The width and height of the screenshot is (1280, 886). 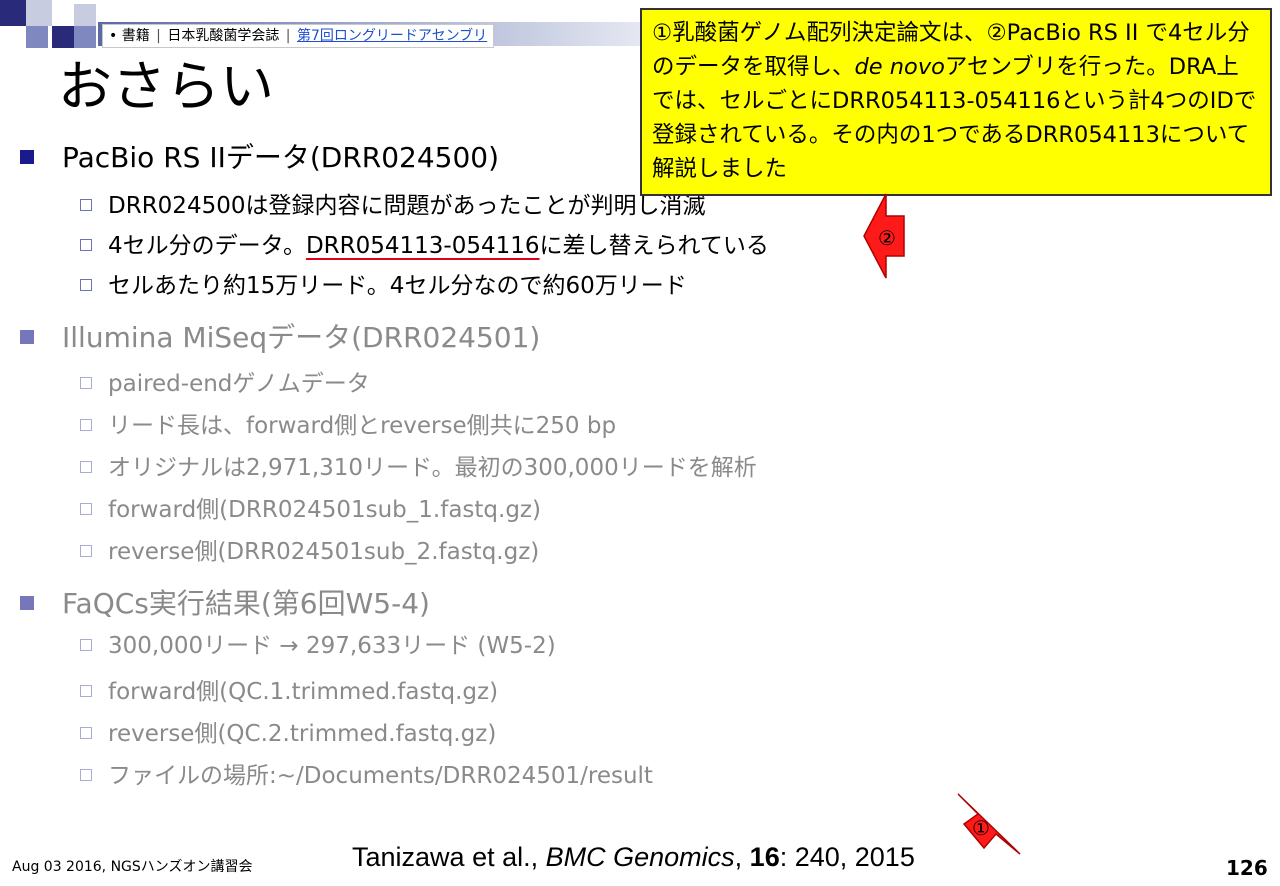 What do you see at coordinates (432, 468) in the screenshot?
I see `list-item-text: オリジナルは2,971,310リード。最初の300,000リードを解析` at bounding box center [432, 468].